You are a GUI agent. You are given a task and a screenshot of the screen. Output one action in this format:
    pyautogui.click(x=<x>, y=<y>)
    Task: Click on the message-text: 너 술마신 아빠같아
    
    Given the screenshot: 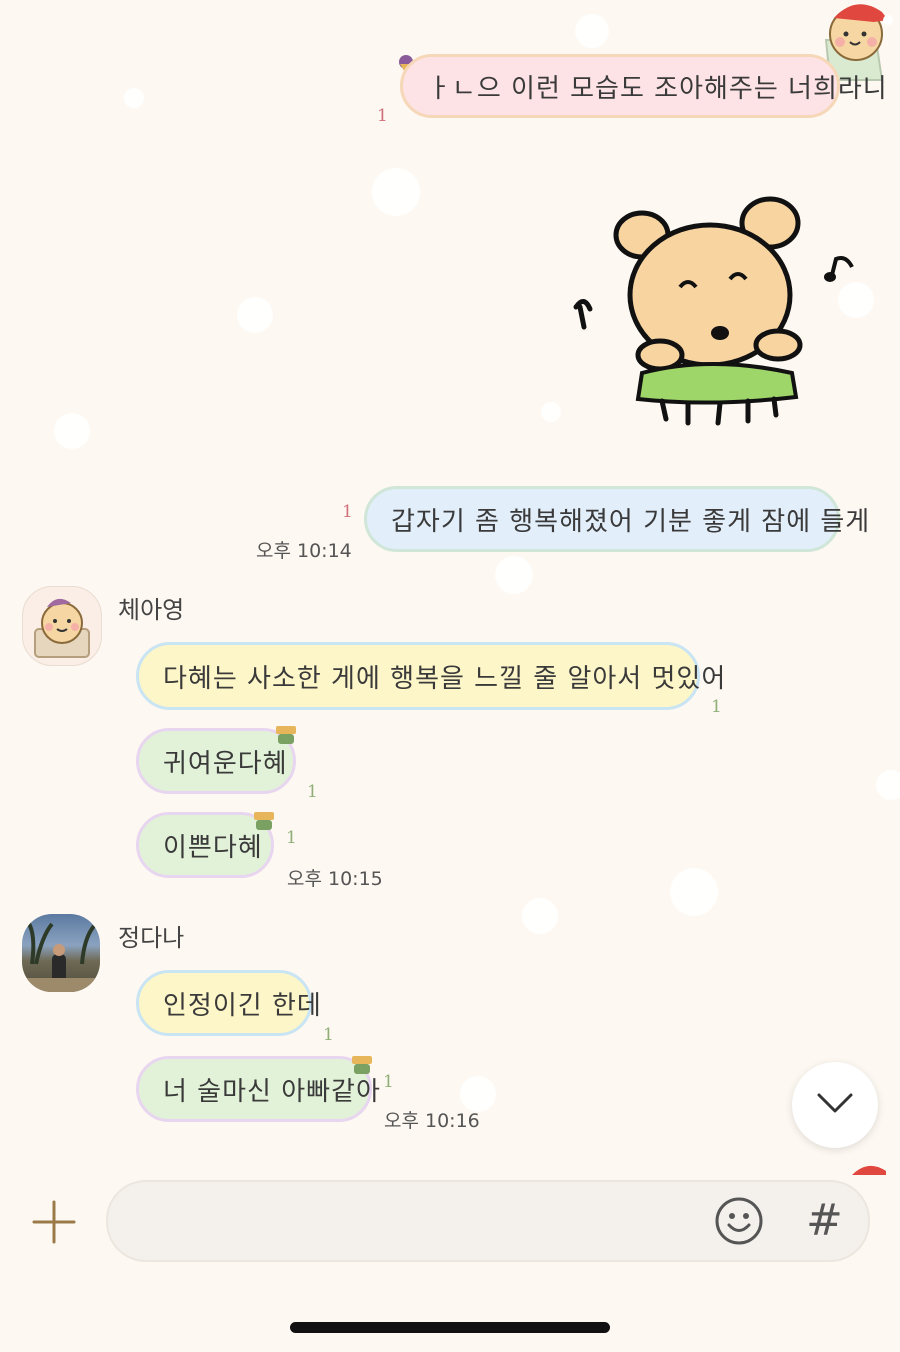 What is the action you would take?
    pyautogui.click(x=272, y=1091)
    